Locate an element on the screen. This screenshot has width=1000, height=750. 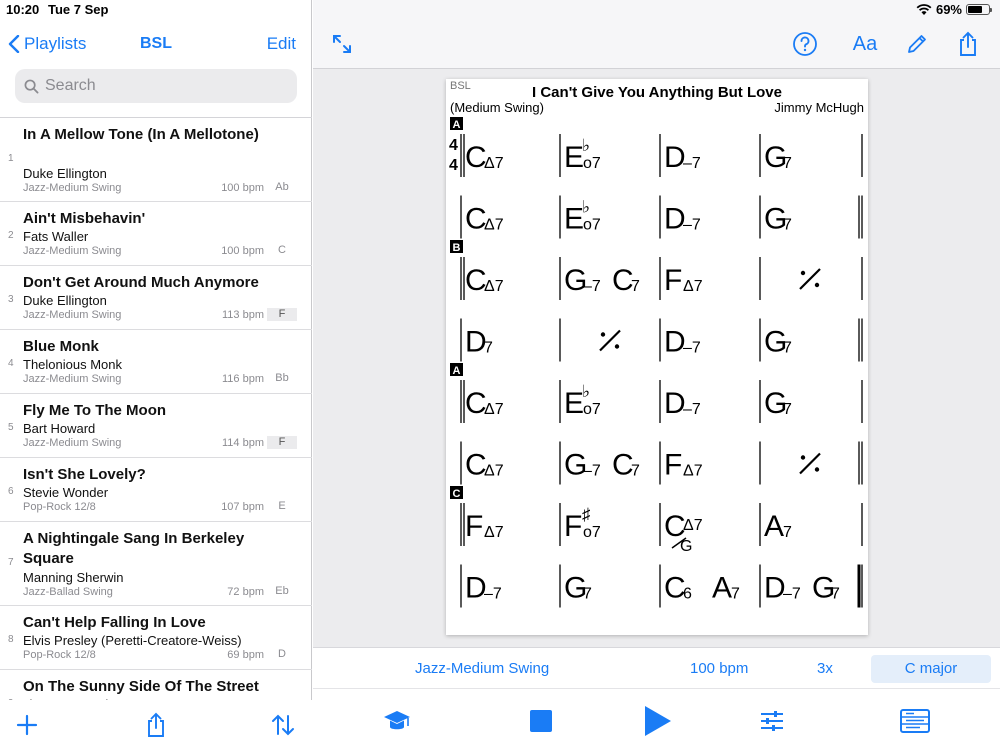
share-icon is located at coordinates (156, 724).